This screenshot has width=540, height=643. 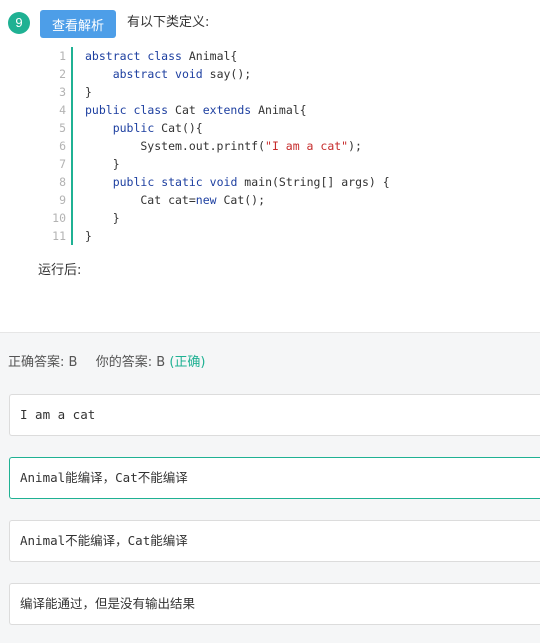 I want to click on question-text: 有以下类定义:, so click(x=168, y=22).